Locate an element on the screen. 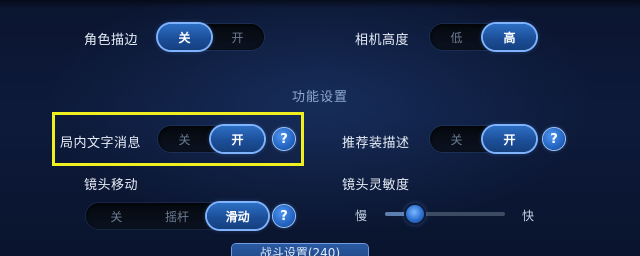 This screenshot has width=640, height=256. sensitivity-min-label: 慢 is located at coordinates (361, 216).